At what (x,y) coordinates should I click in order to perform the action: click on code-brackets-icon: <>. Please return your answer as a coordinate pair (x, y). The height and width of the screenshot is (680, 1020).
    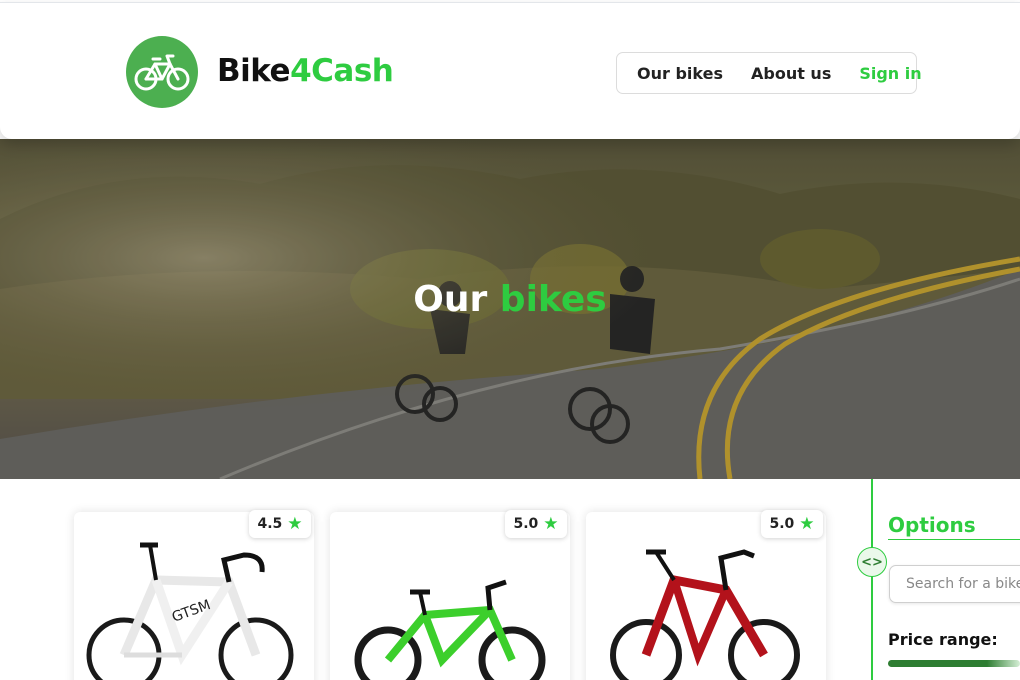
    Looking at the image, I should click on (872, 562).